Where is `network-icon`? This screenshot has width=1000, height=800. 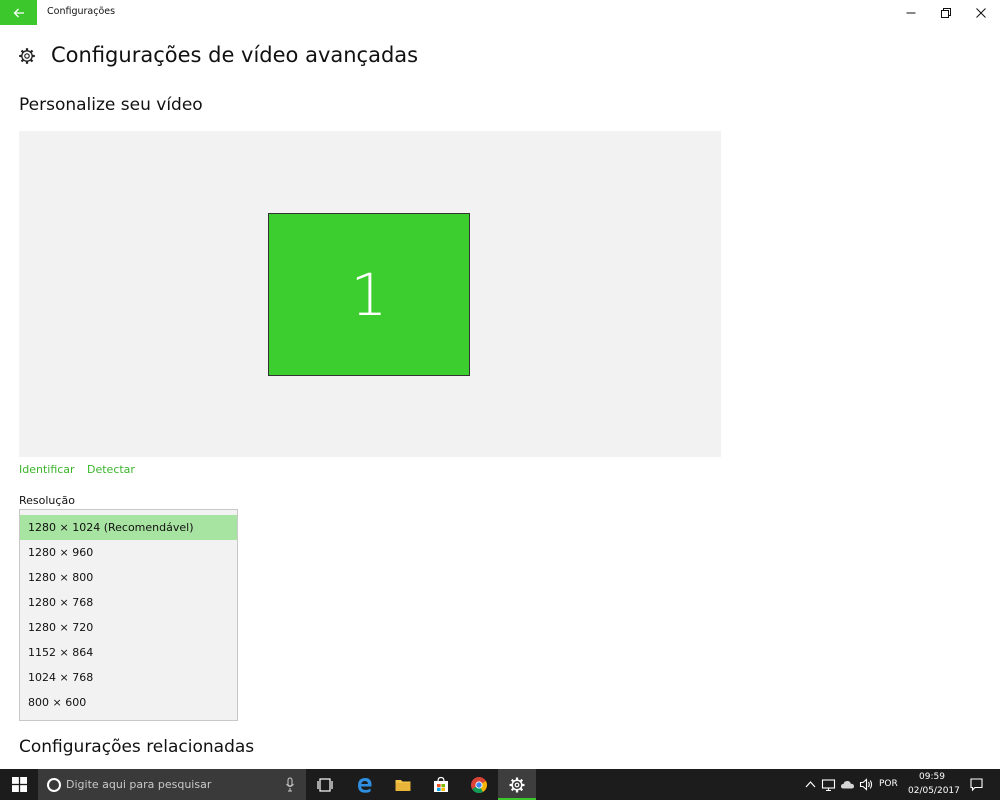
network-icon is located at coordinates (828, 784).